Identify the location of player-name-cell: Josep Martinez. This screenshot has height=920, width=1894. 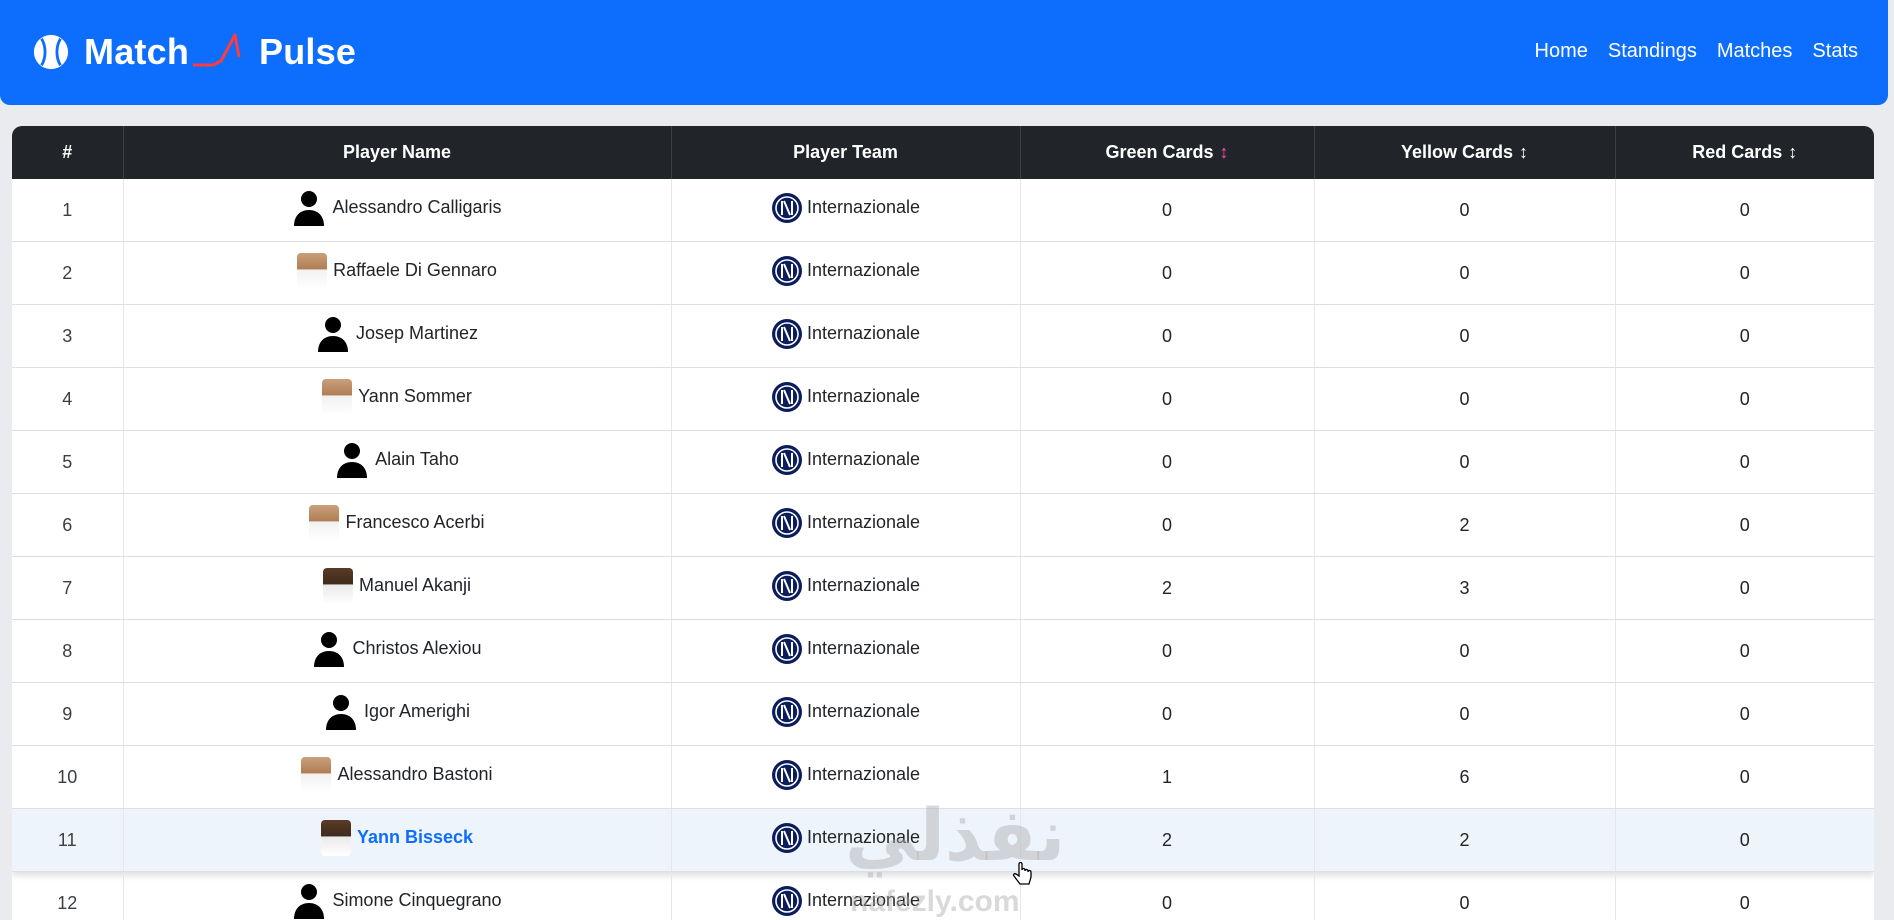
(397, 336).